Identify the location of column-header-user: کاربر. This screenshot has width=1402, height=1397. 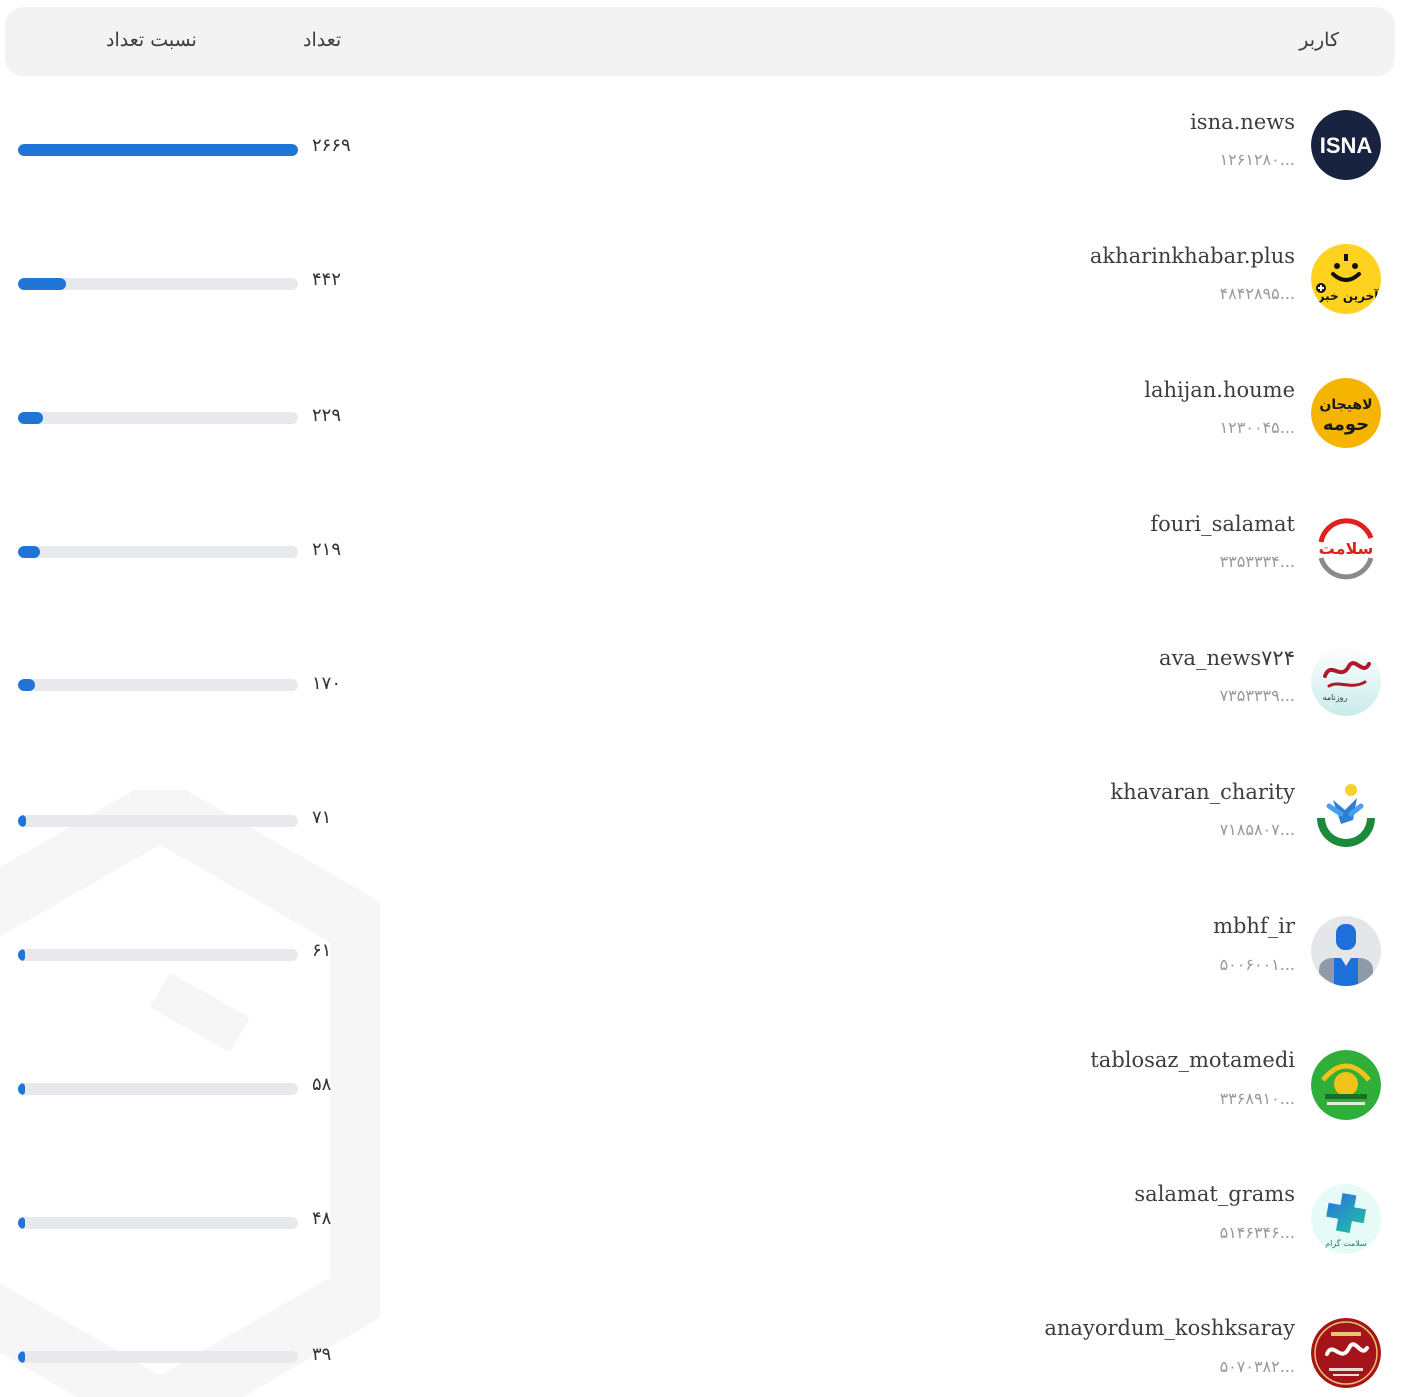
(1319, 40).